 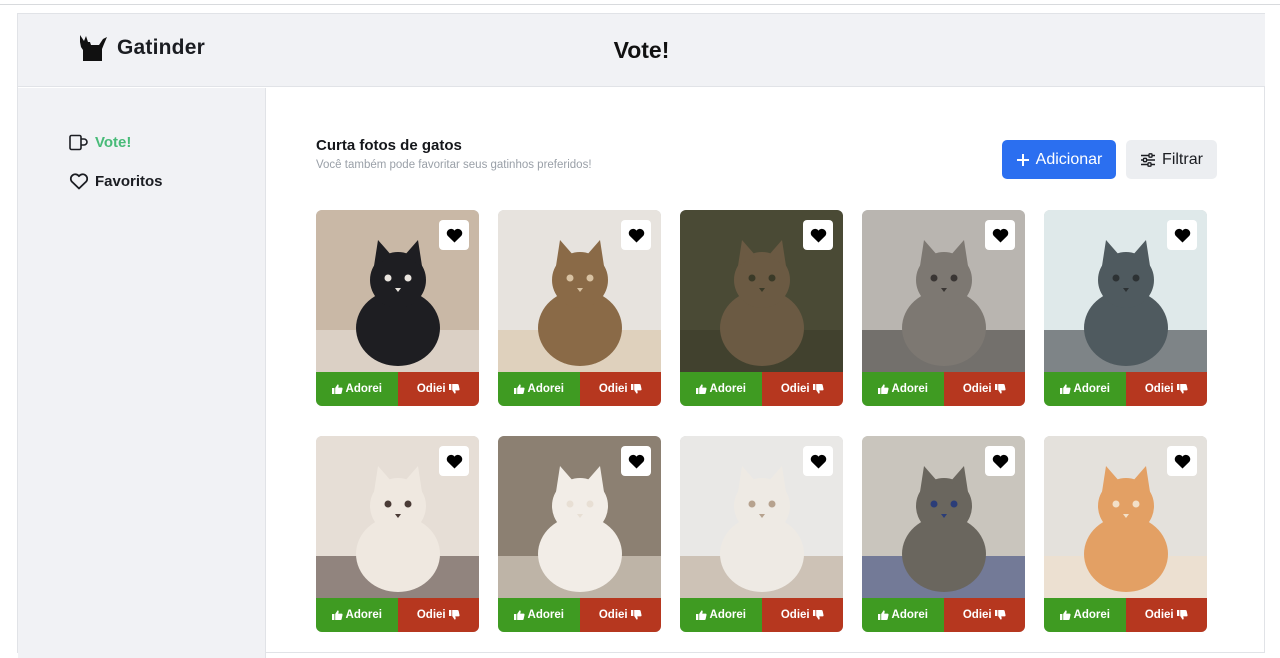 What do you see at coordinates (1182, 159) in the screenshot?
I see `filter-button-label: Filtrar` at bounding box center [1182, 159].